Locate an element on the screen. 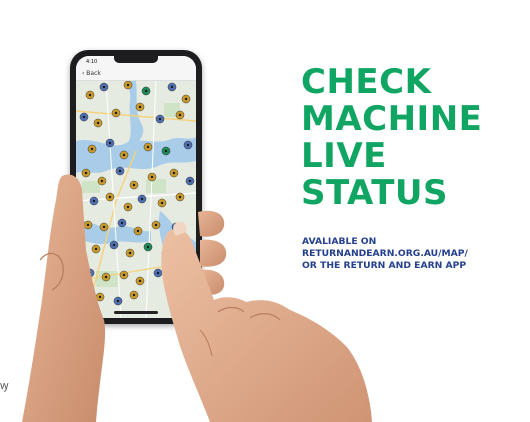  phone-notch is located at coordinates (136, 59).